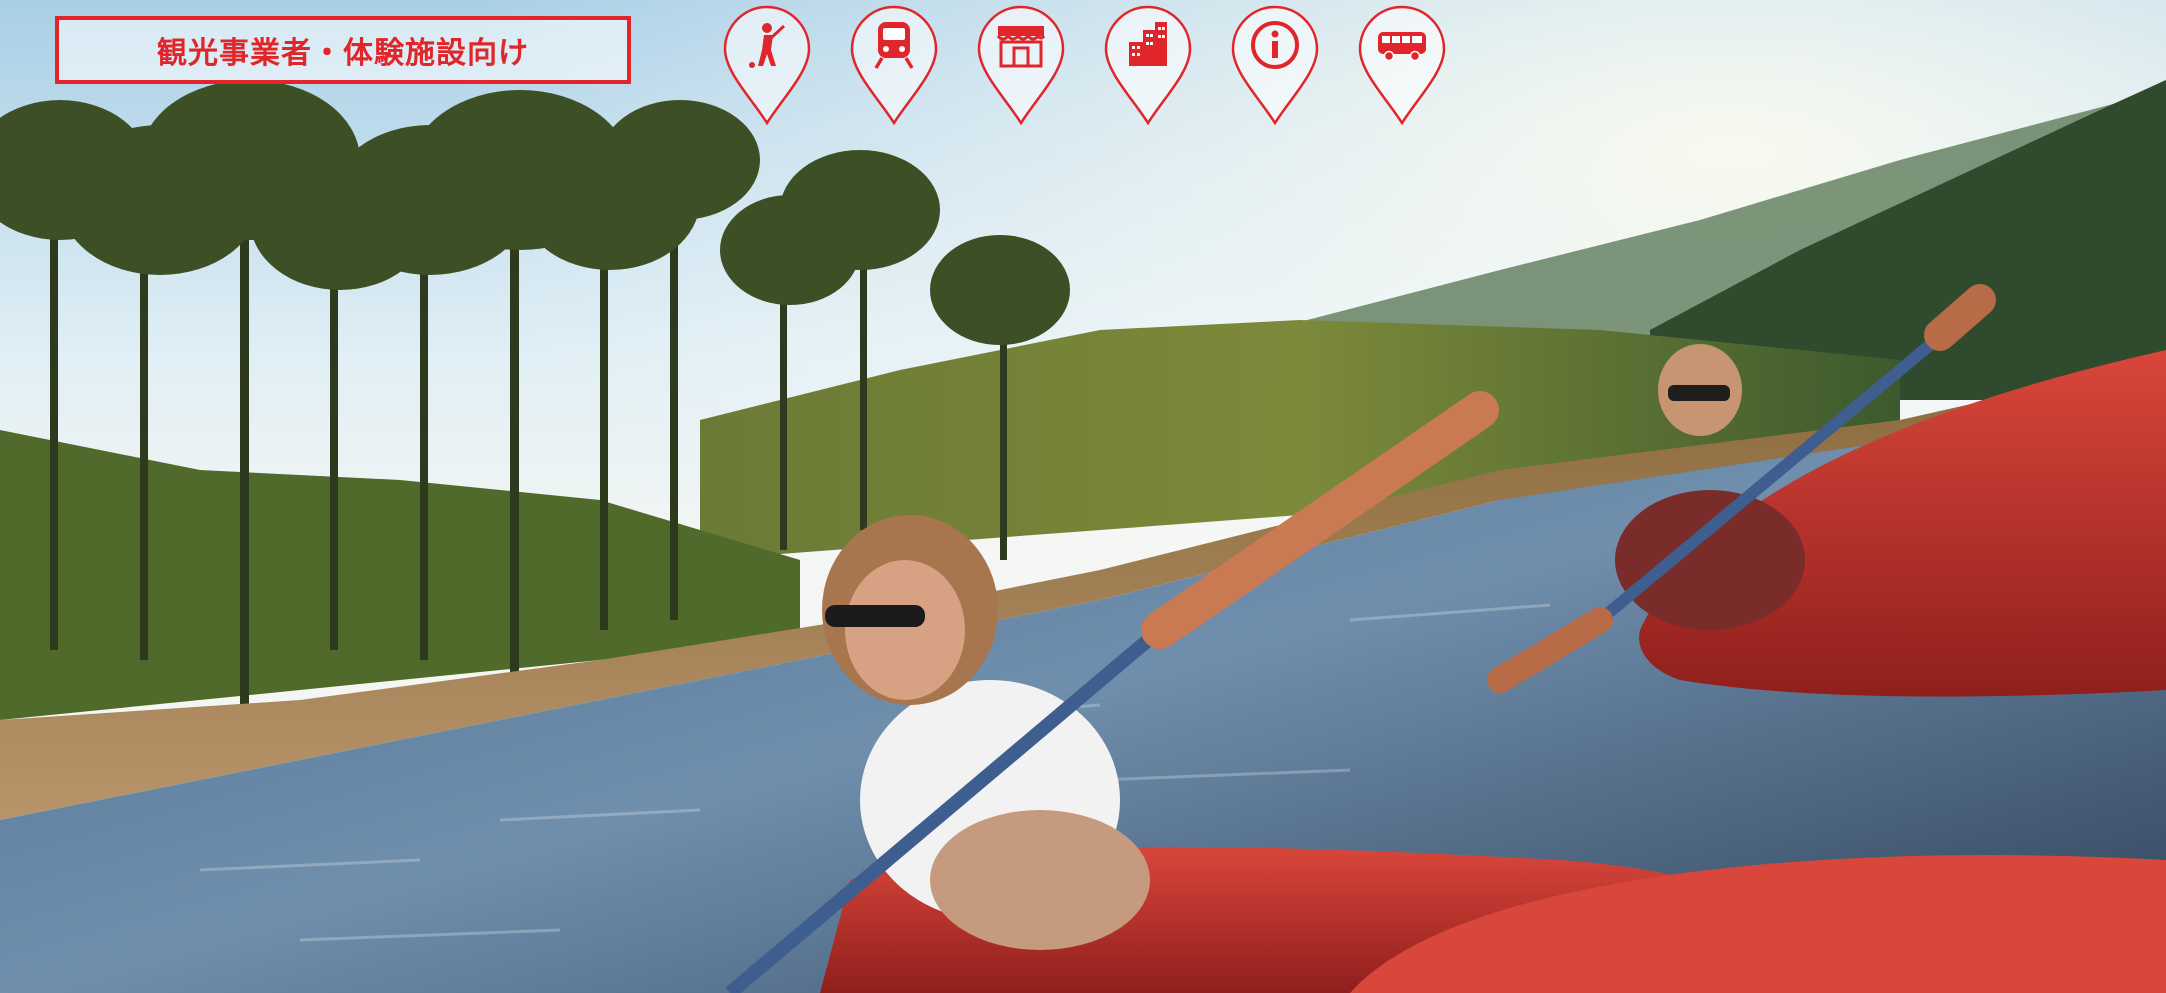  I want to click on category-pin-bar, so click(1084, 65).